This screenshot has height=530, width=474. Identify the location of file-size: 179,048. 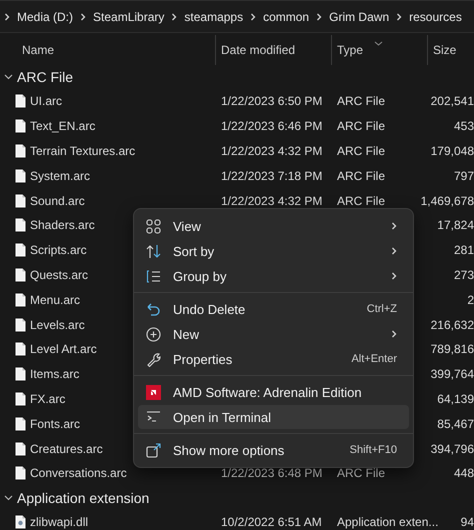
(452, 151).